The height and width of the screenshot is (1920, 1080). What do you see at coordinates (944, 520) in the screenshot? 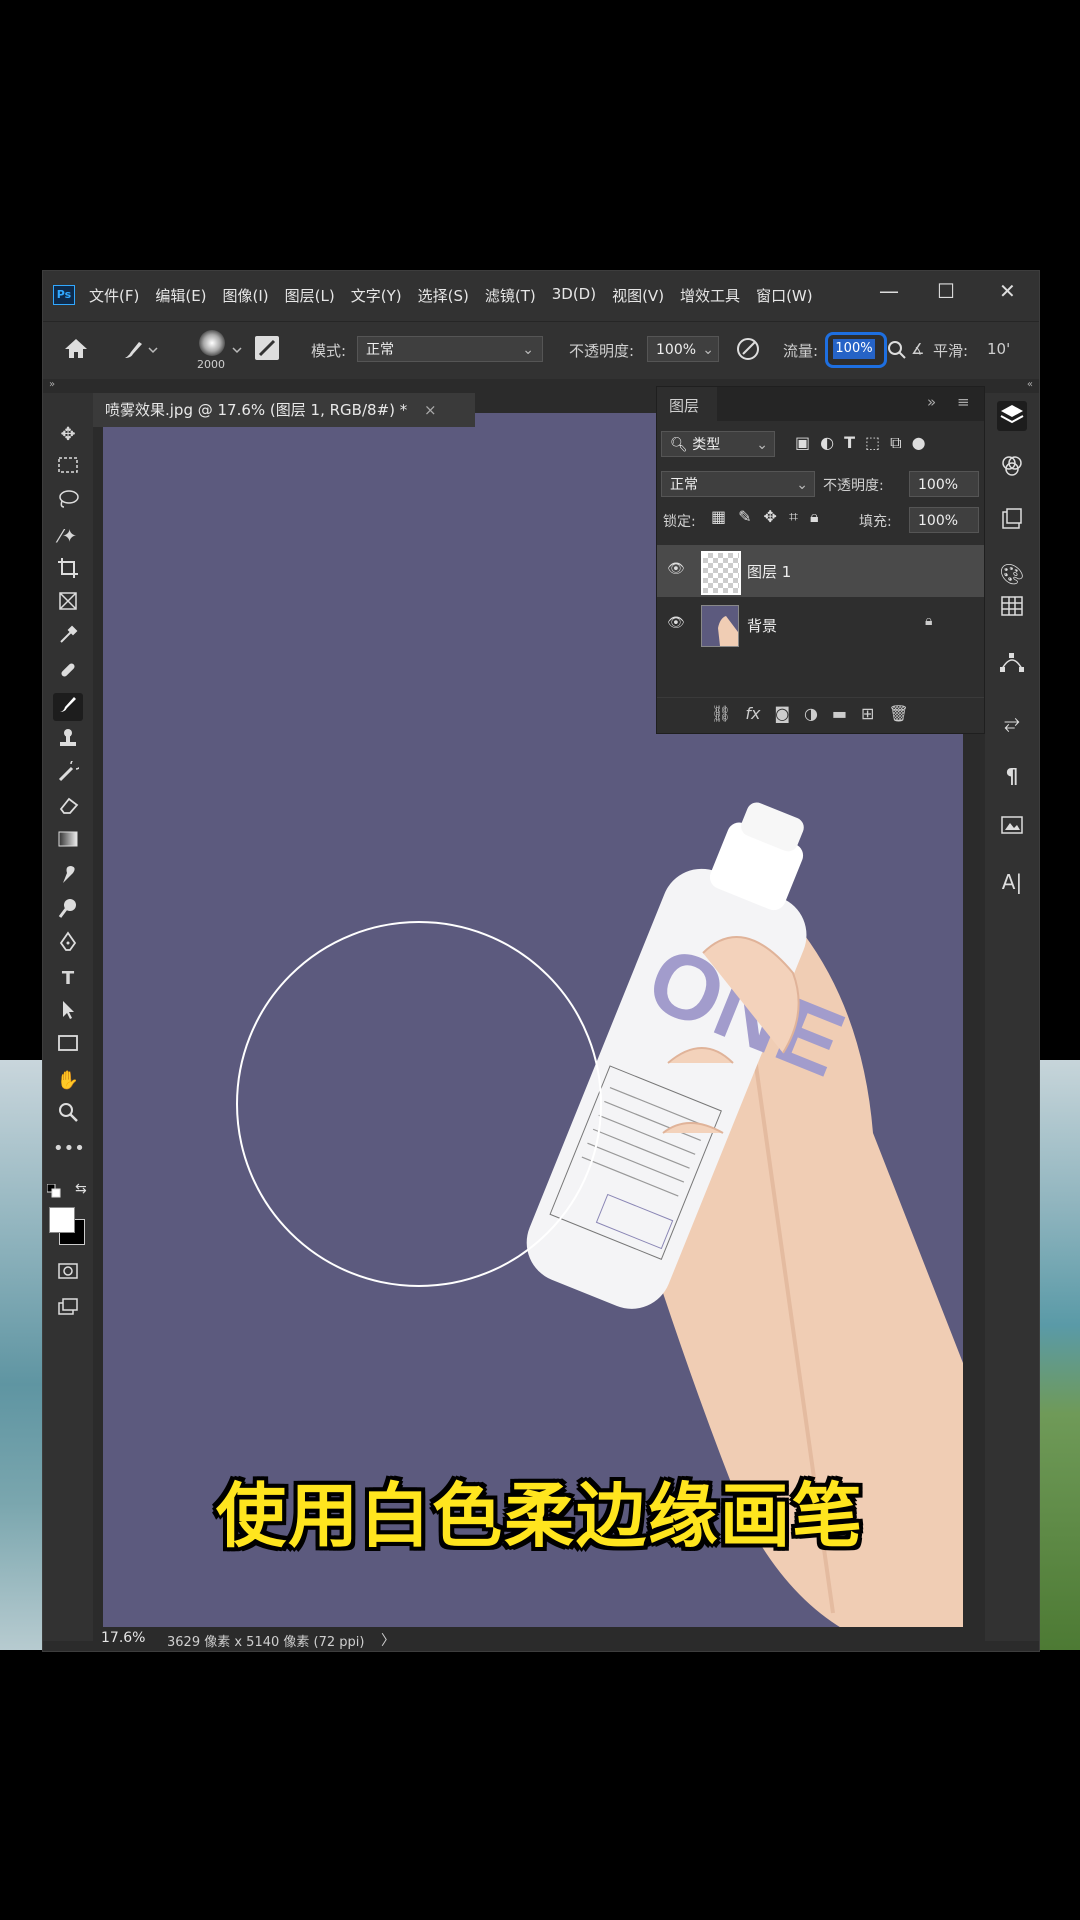
I see `fill-input: 100%` at bounding box center [944, 520].